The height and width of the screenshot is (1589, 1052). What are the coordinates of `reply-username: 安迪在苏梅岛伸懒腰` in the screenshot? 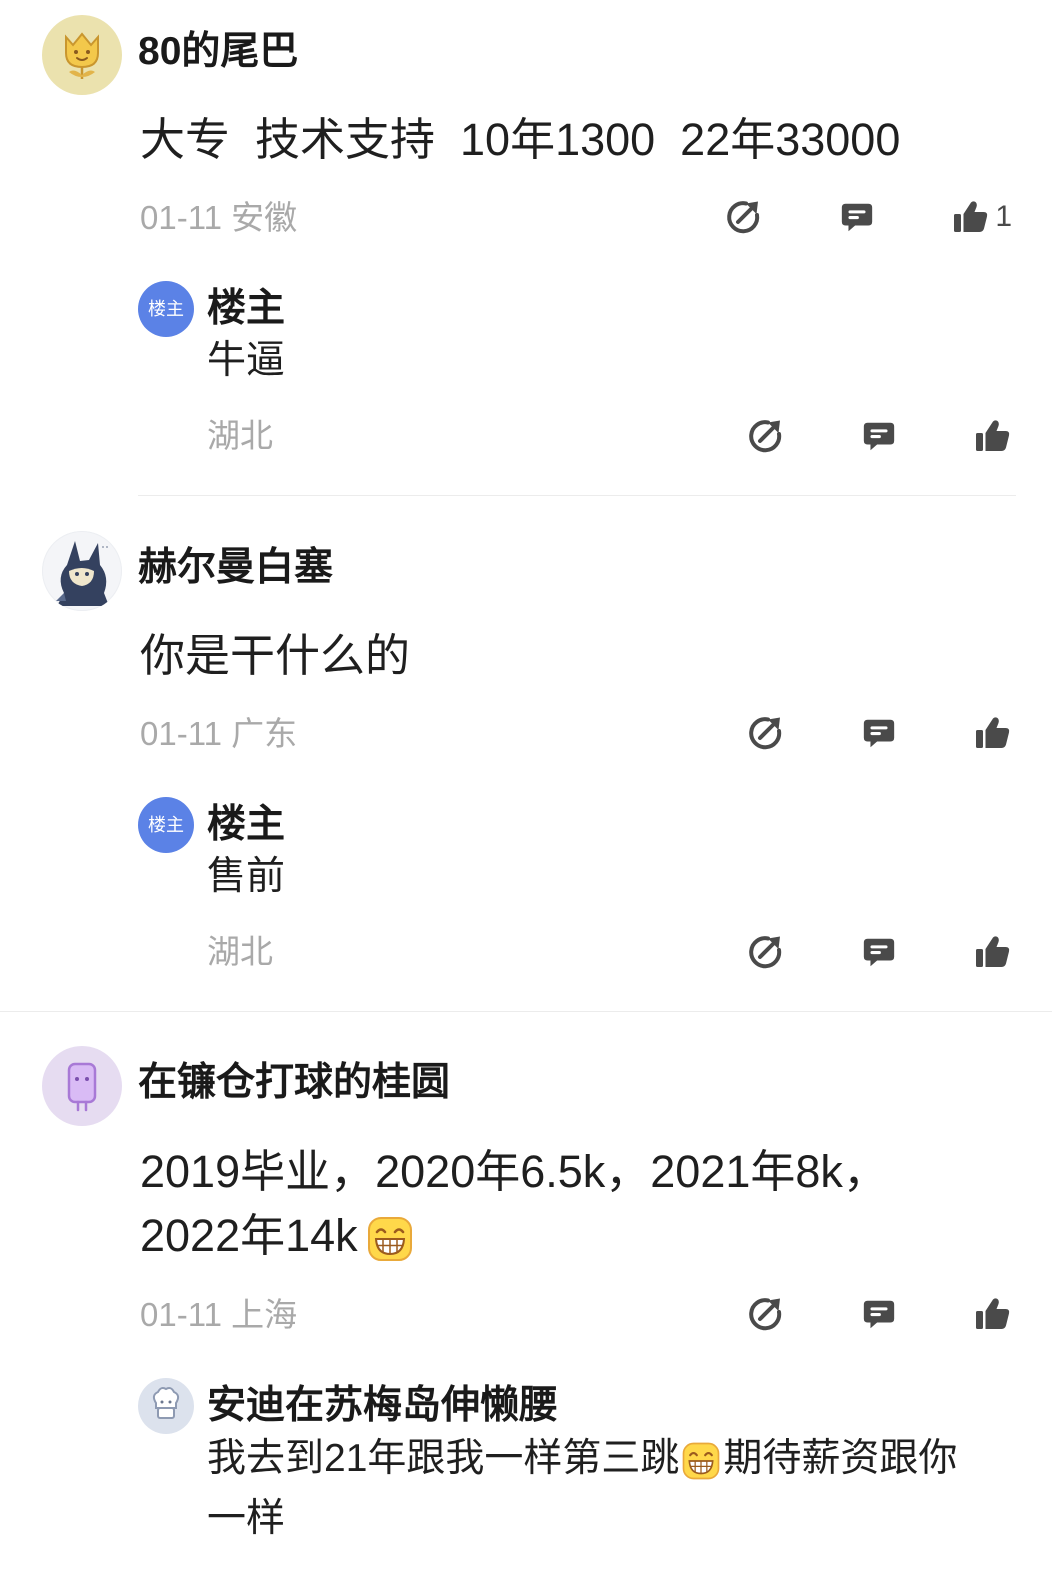 It's located at (382, 1406).